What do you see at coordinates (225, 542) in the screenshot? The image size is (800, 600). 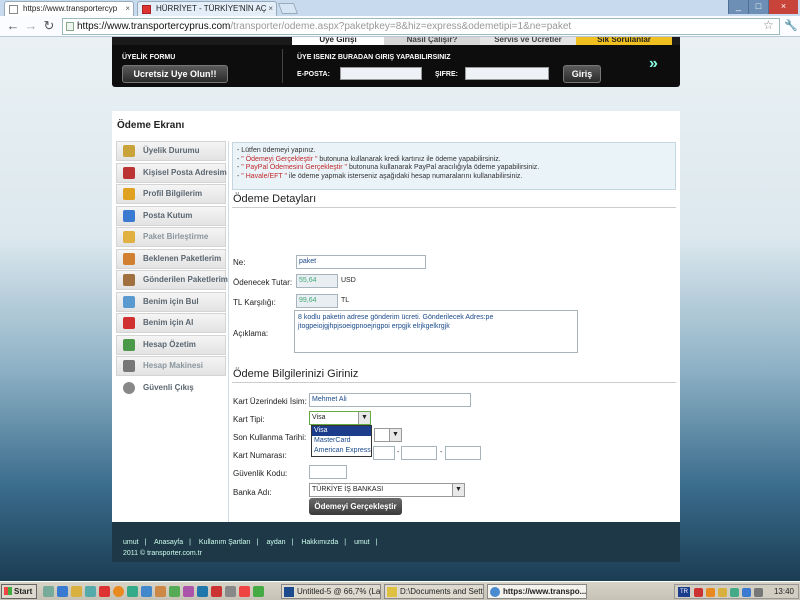 I see `footer-link-kullanim-sartlari: Kullanım Şartları` at bounding box center [225, 542].